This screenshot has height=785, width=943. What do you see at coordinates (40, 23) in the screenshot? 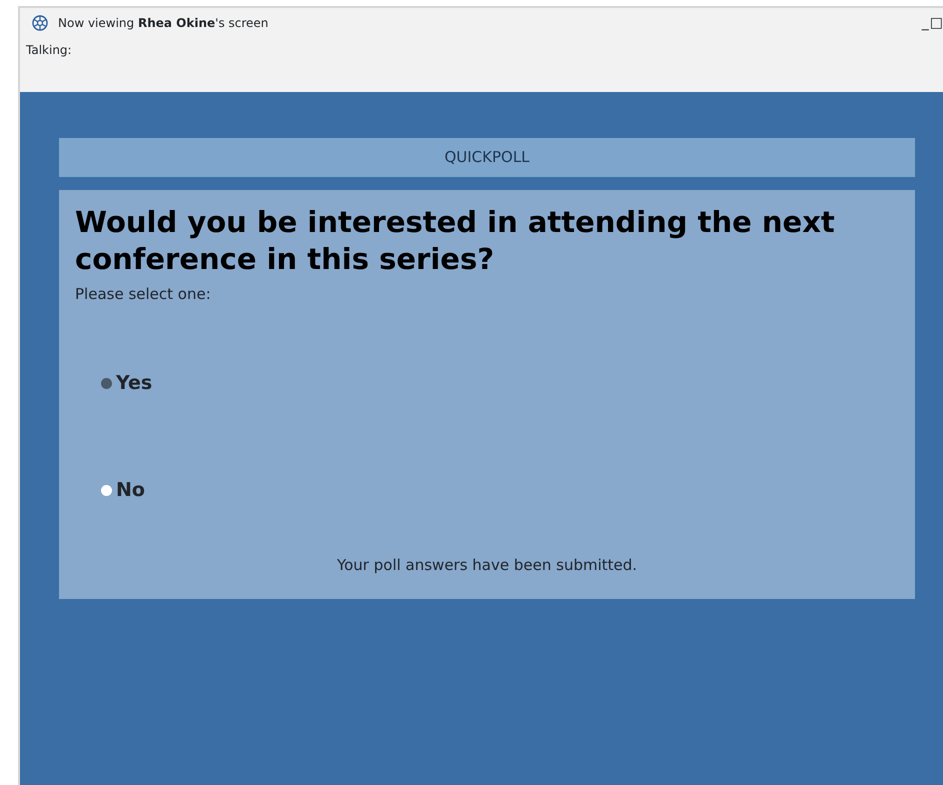
I see `app-logo-icon` at bounding box center [40, 23].